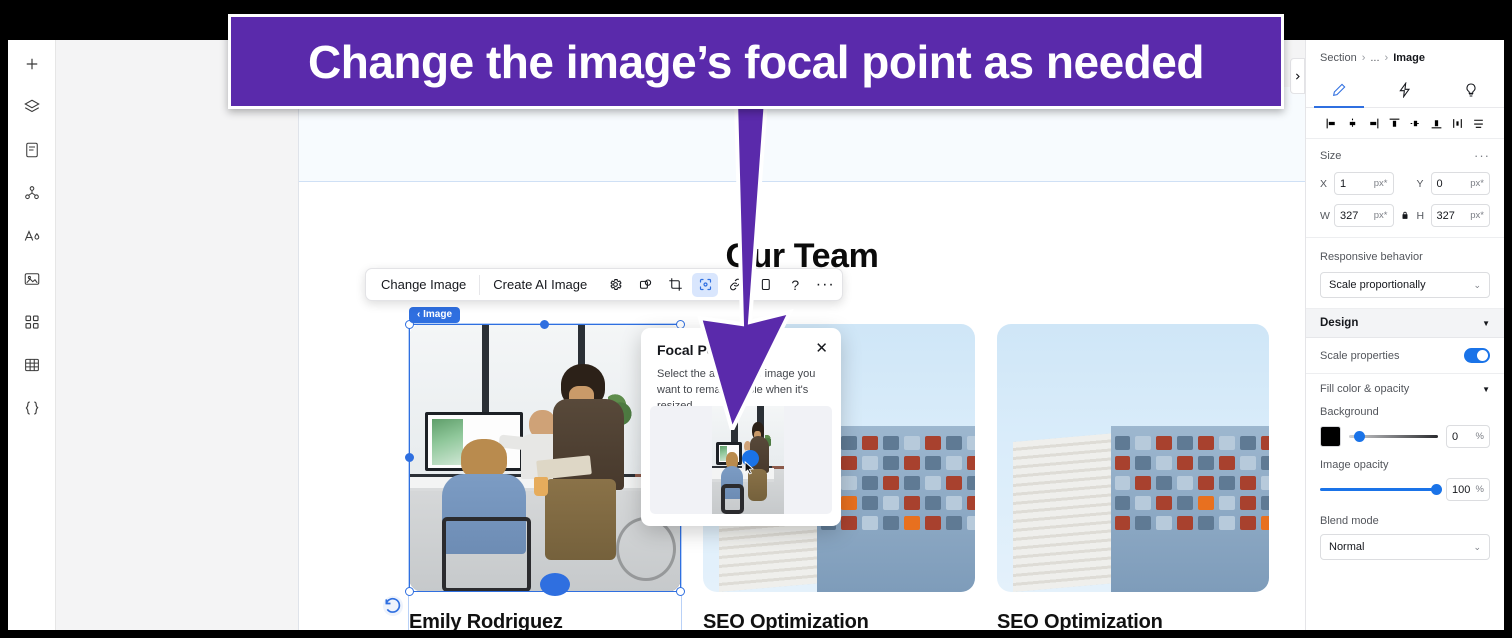 This screenshot has width=1512, height=638. What do you see at coordinates (1405, 323) in the screenshot?
I see `design-section-header: Design ▼` at bounding box center [1405, 323].